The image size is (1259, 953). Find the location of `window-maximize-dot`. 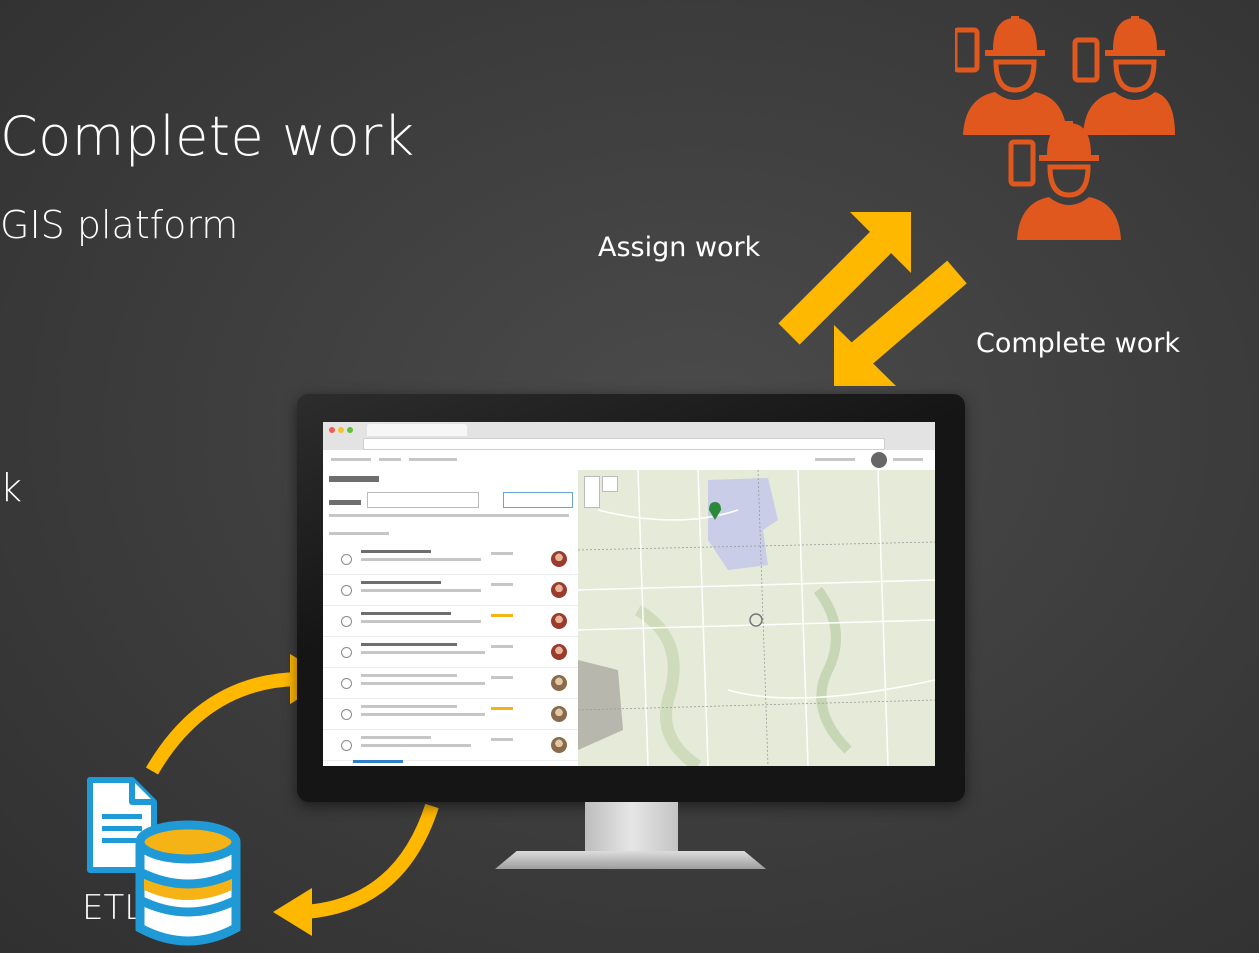

window-maximize-dot is located at coordinates (350, 430).